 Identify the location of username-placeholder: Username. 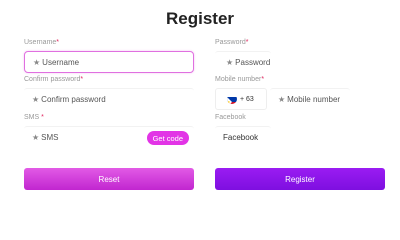
(61, 62).